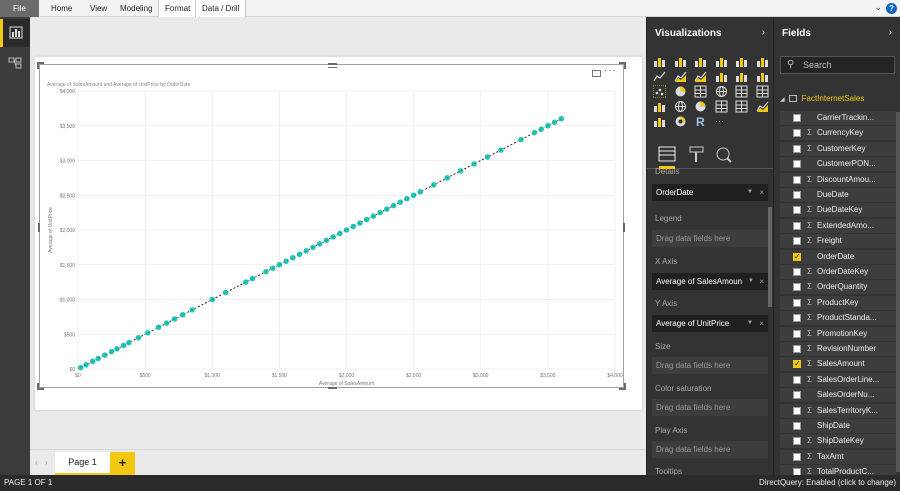 Image resolution: width=900 pixels, height=491 pixels. What do you see at coordinates (741, 76) in the screenshot?
I see `line-clustered-icon` at bounding box center [741, 76].